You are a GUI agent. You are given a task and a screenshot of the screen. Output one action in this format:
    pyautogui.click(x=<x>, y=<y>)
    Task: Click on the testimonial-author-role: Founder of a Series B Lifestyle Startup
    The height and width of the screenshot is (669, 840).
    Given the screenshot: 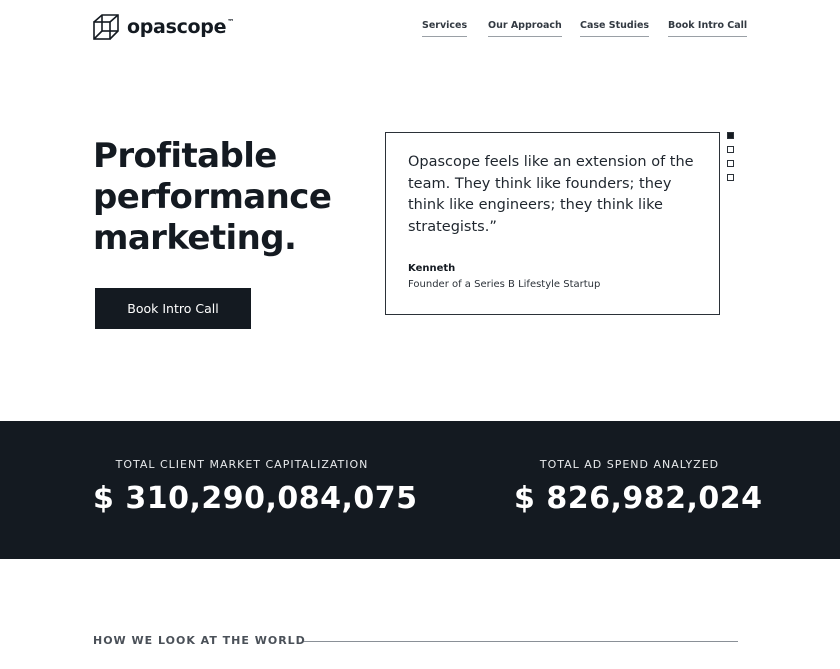 What is the action you would take?
    pyautogui.click(x=504, y=284)
    